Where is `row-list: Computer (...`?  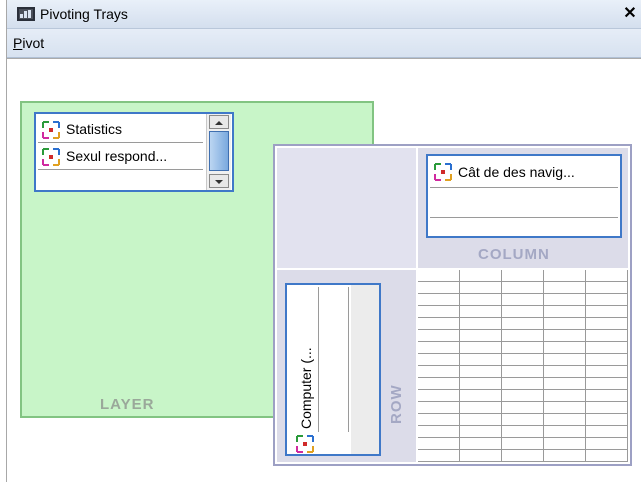
row-list: Computer (... is located at coordinates (333, 369).